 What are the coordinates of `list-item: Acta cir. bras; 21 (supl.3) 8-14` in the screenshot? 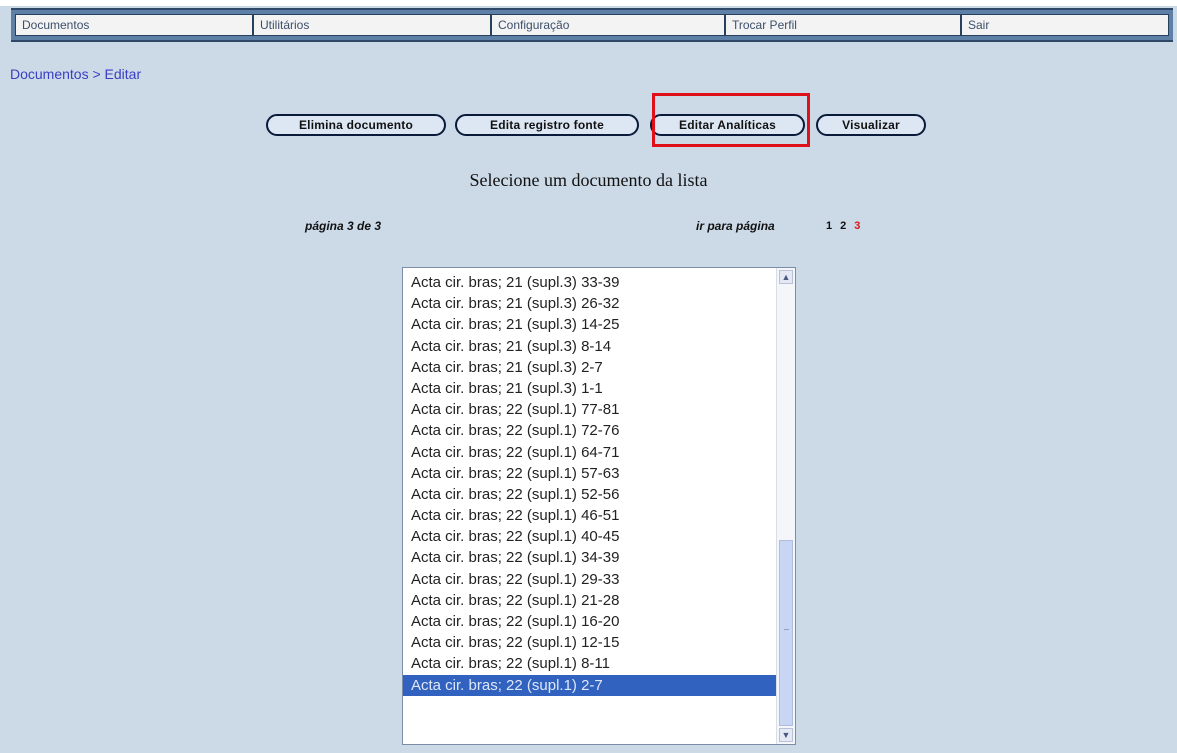 It's located at (590, 346).